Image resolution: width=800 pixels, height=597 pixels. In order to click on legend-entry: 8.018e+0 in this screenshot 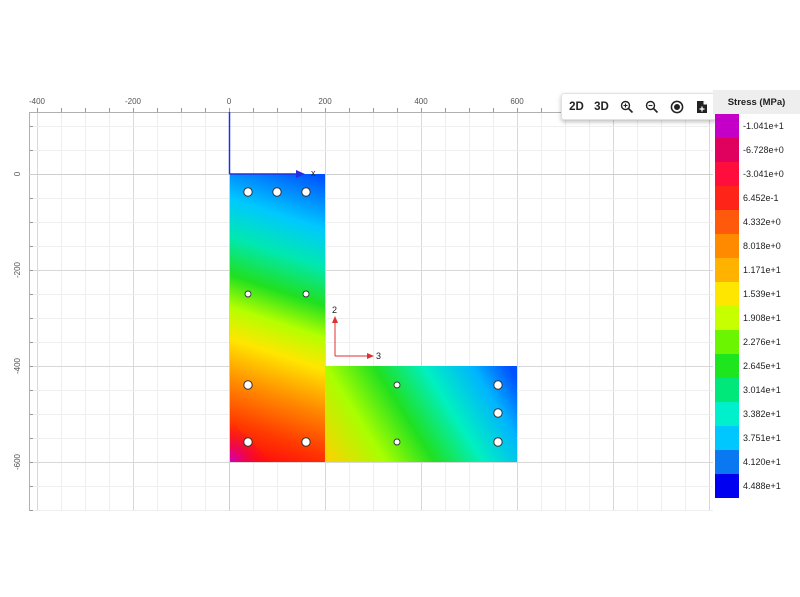, I will do `click(756, 246)`.